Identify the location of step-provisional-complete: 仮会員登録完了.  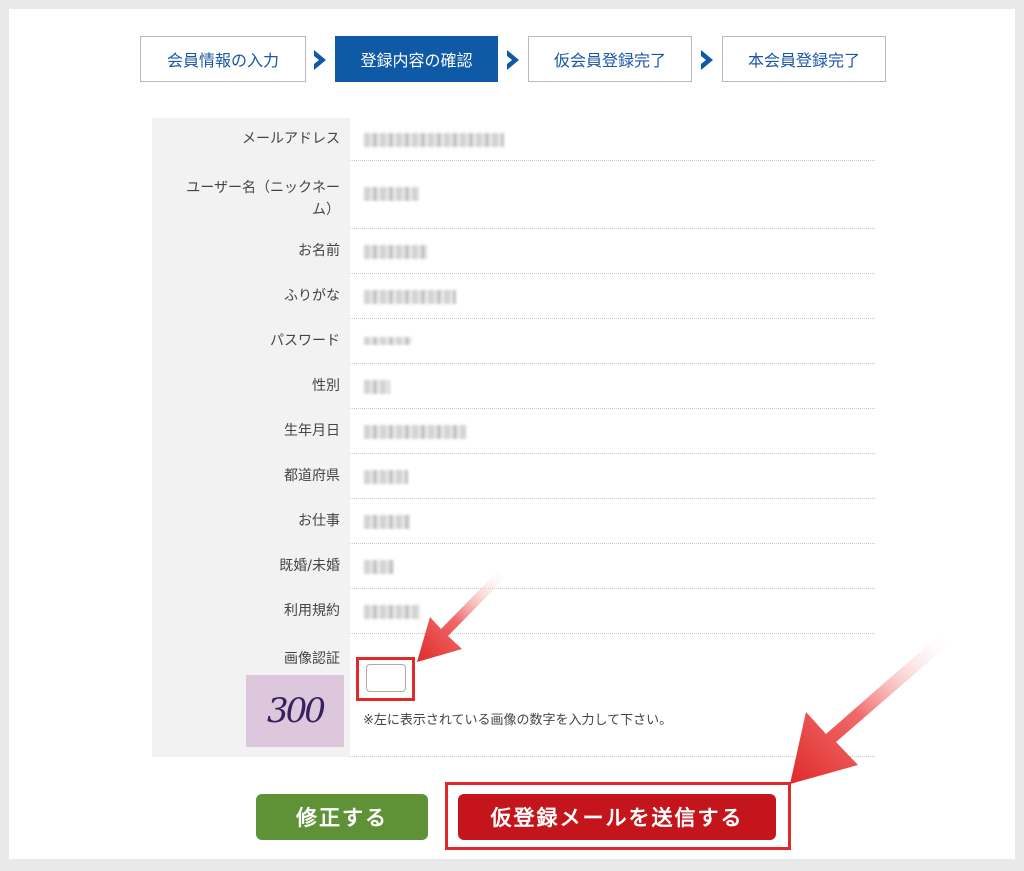
(610, 59).